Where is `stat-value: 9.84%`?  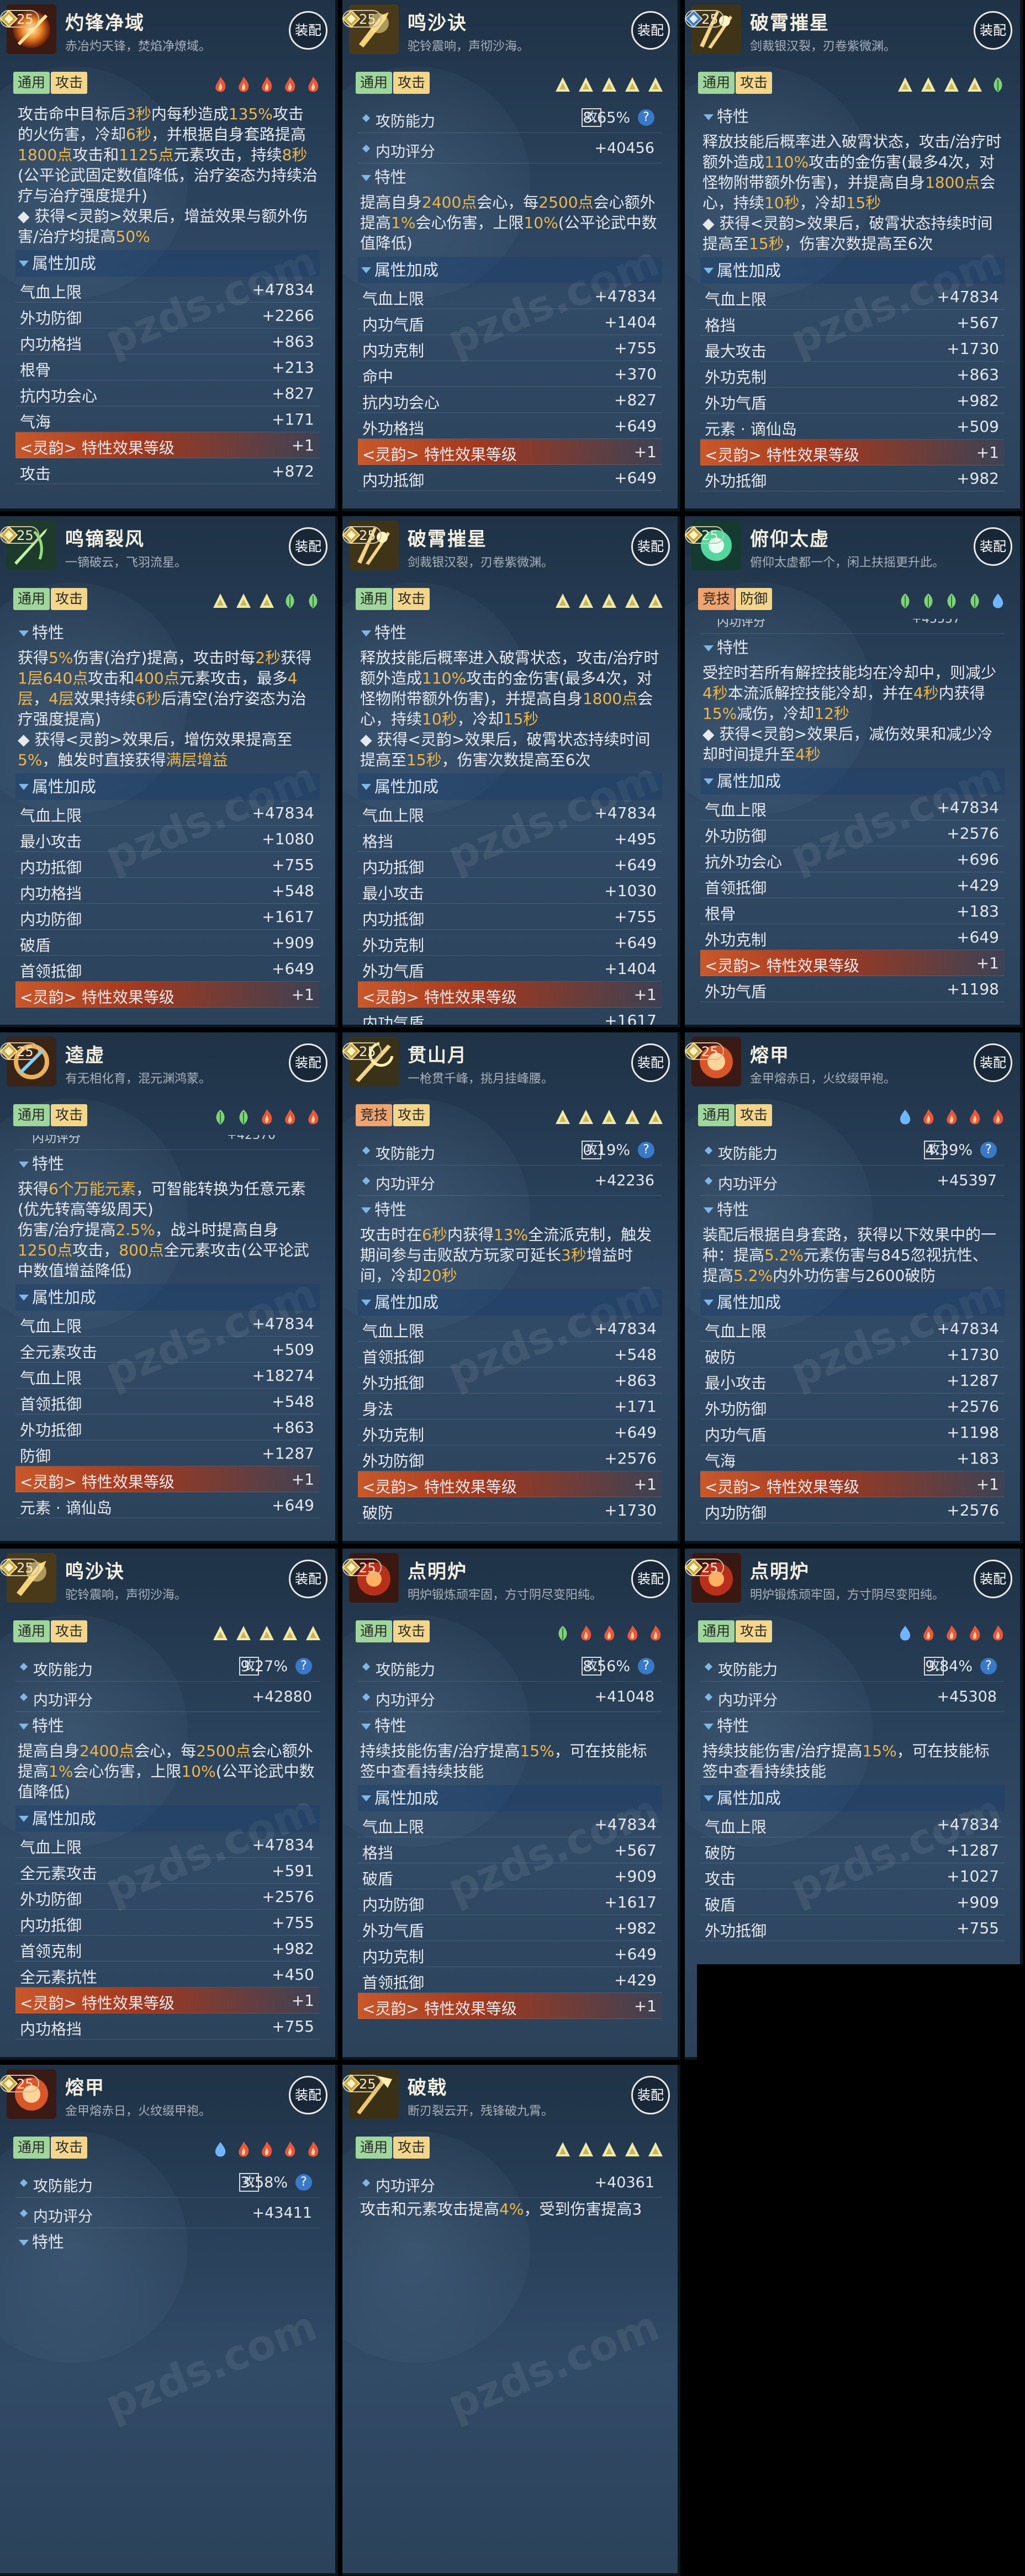 stat-value: 9.84% is located at coordinates (949, 1666).